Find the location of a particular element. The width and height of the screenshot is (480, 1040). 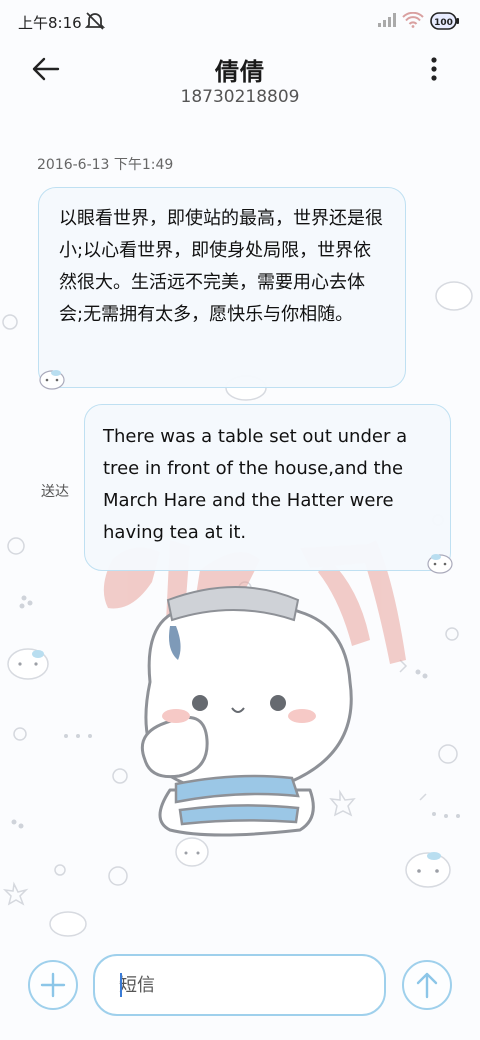

contact-phone-number: 18730218809 is located at coordinates (240, 97).